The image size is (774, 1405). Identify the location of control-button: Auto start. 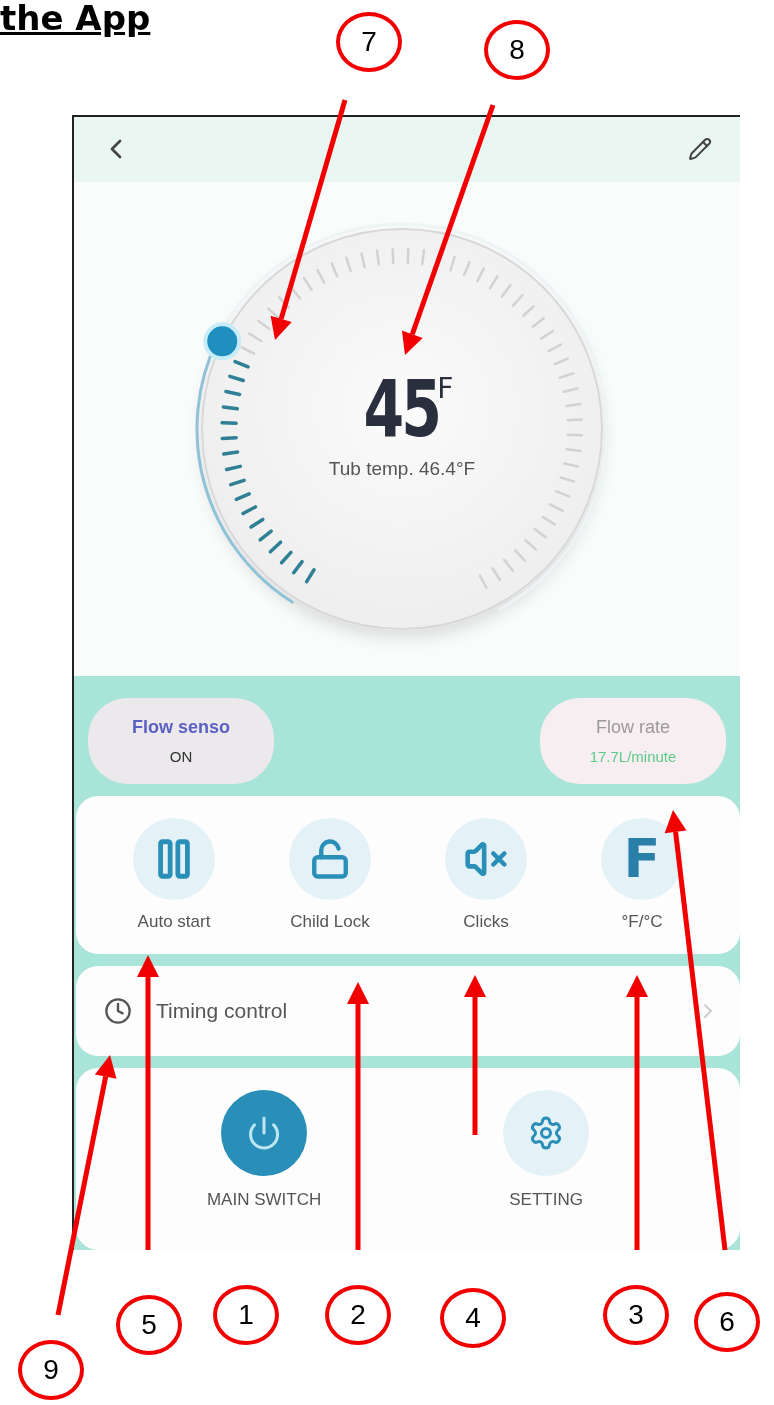
(174, 875).